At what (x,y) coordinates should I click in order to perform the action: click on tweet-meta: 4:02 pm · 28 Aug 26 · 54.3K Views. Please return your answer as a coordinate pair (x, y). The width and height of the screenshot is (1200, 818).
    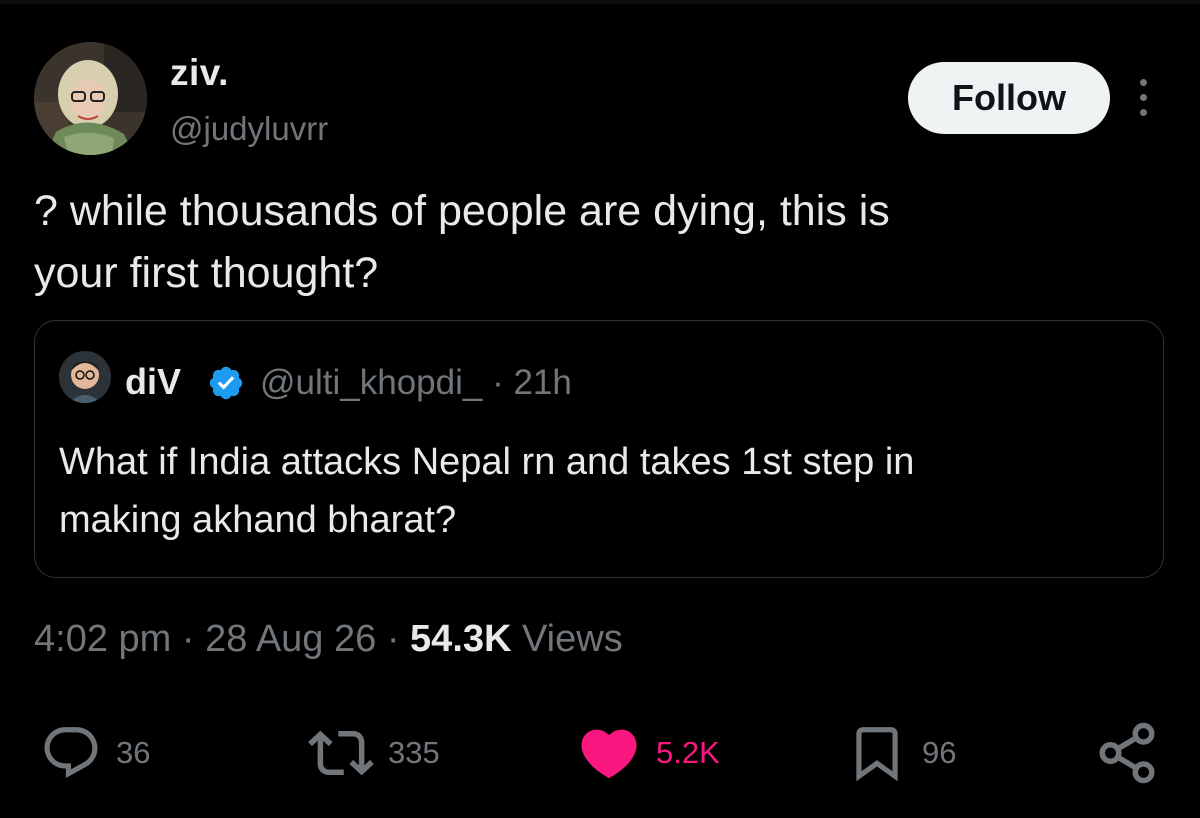
    Looking at the image, I should click on (328, 639).